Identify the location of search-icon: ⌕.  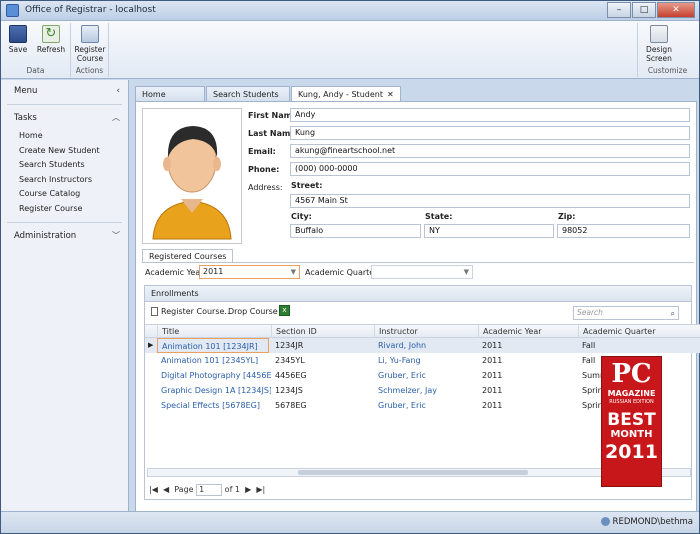
(673, 314).